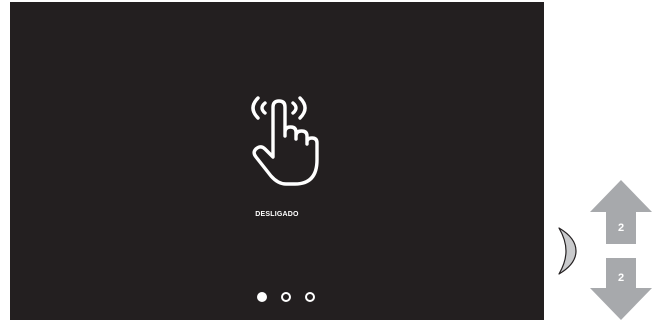 The image size is (656, 322). What do you see at coordinates (262, 297) in the screenshot?
I see `page-dot-active` at bounding box center [262, 297].